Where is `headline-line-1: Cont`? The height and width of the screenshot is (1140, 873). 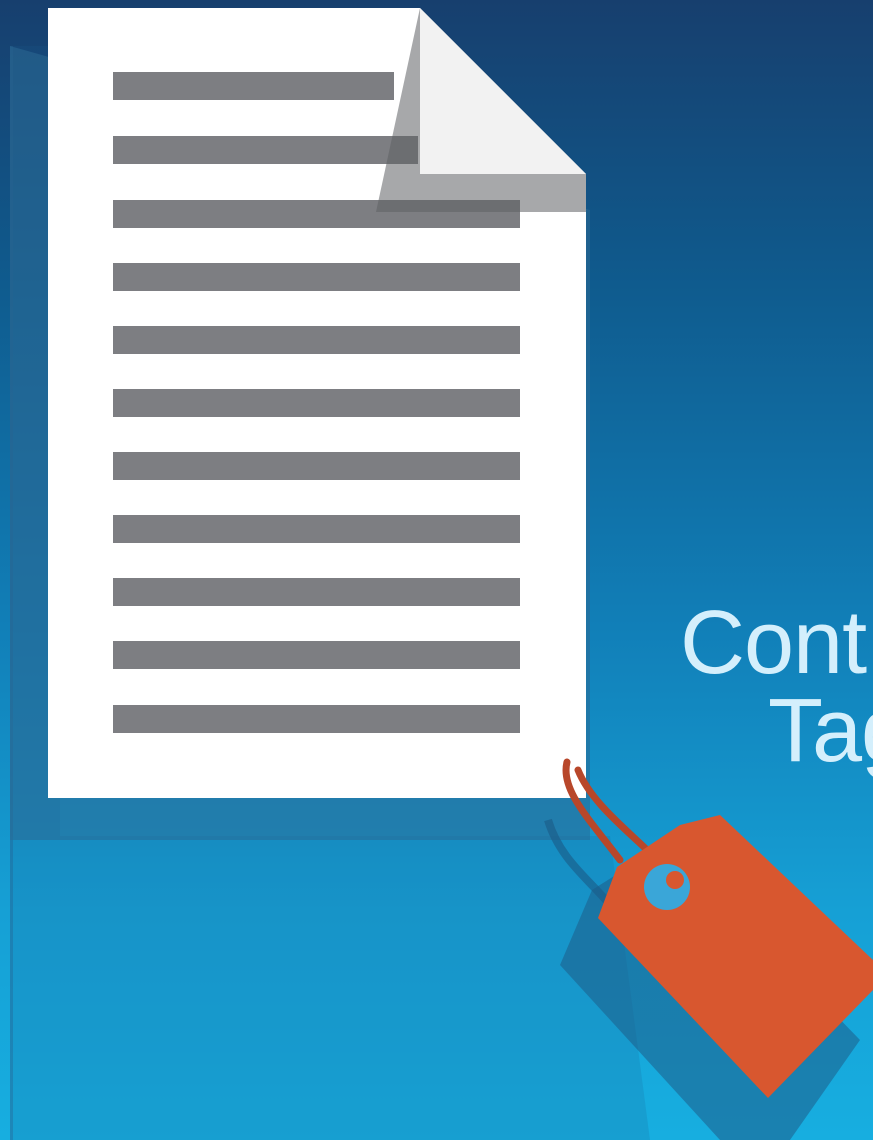 headline-line-1: Cont is located at coordinates (773, 643).